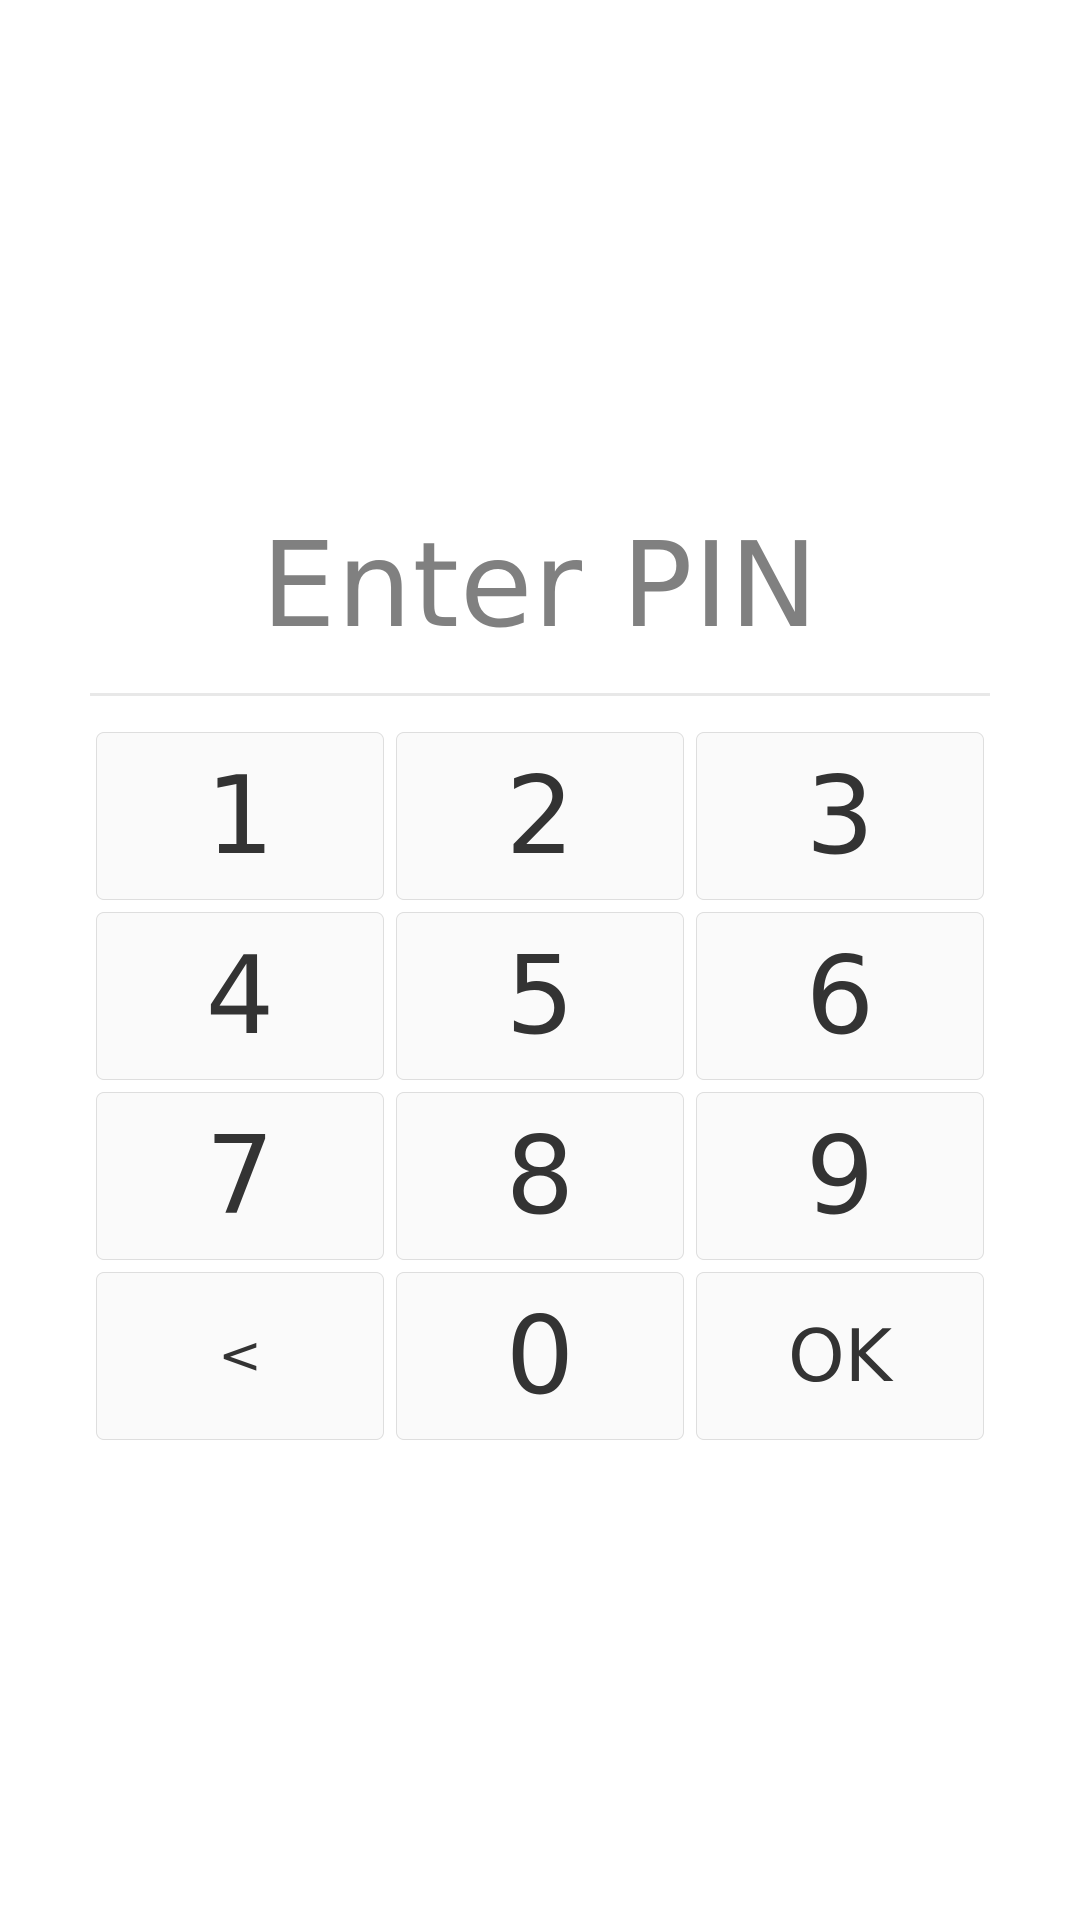 This screenshot has width=1080, height=1920. Describe the element at coordinates (840, 816) in the screenshot. I see `key-3-button: 3` at that location.